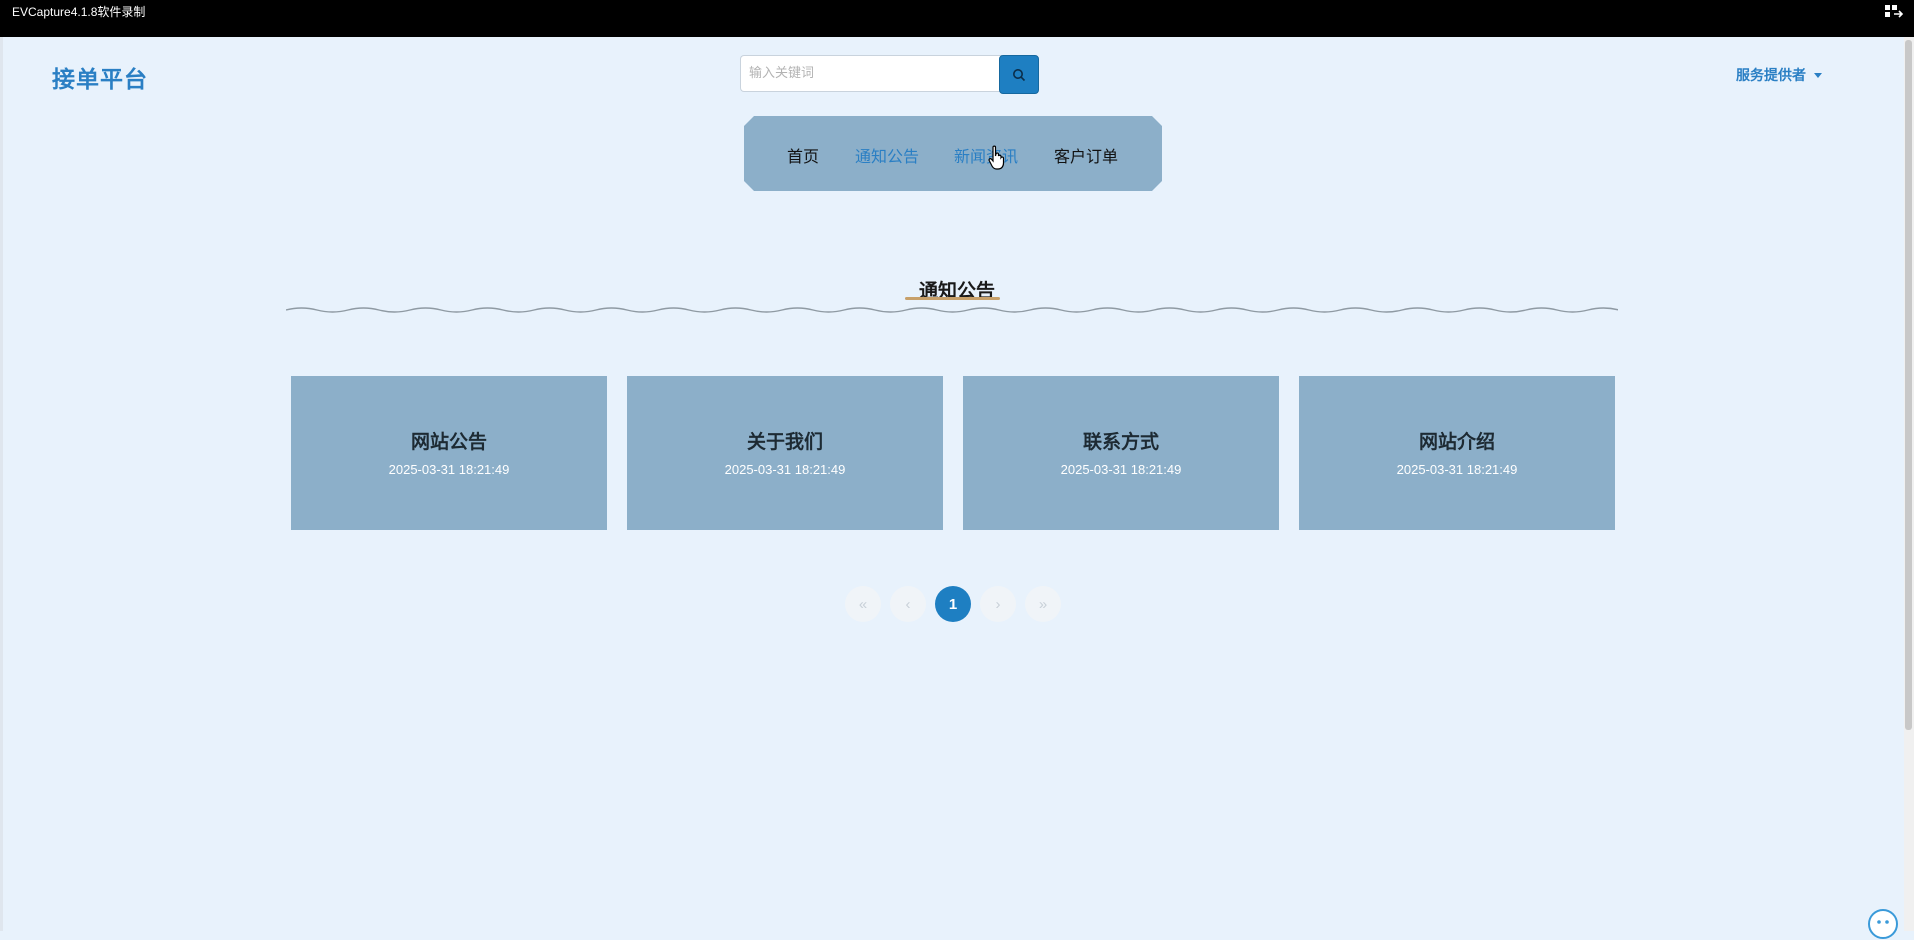  I want to click on card-title: 关于我们, so click(784, 442).